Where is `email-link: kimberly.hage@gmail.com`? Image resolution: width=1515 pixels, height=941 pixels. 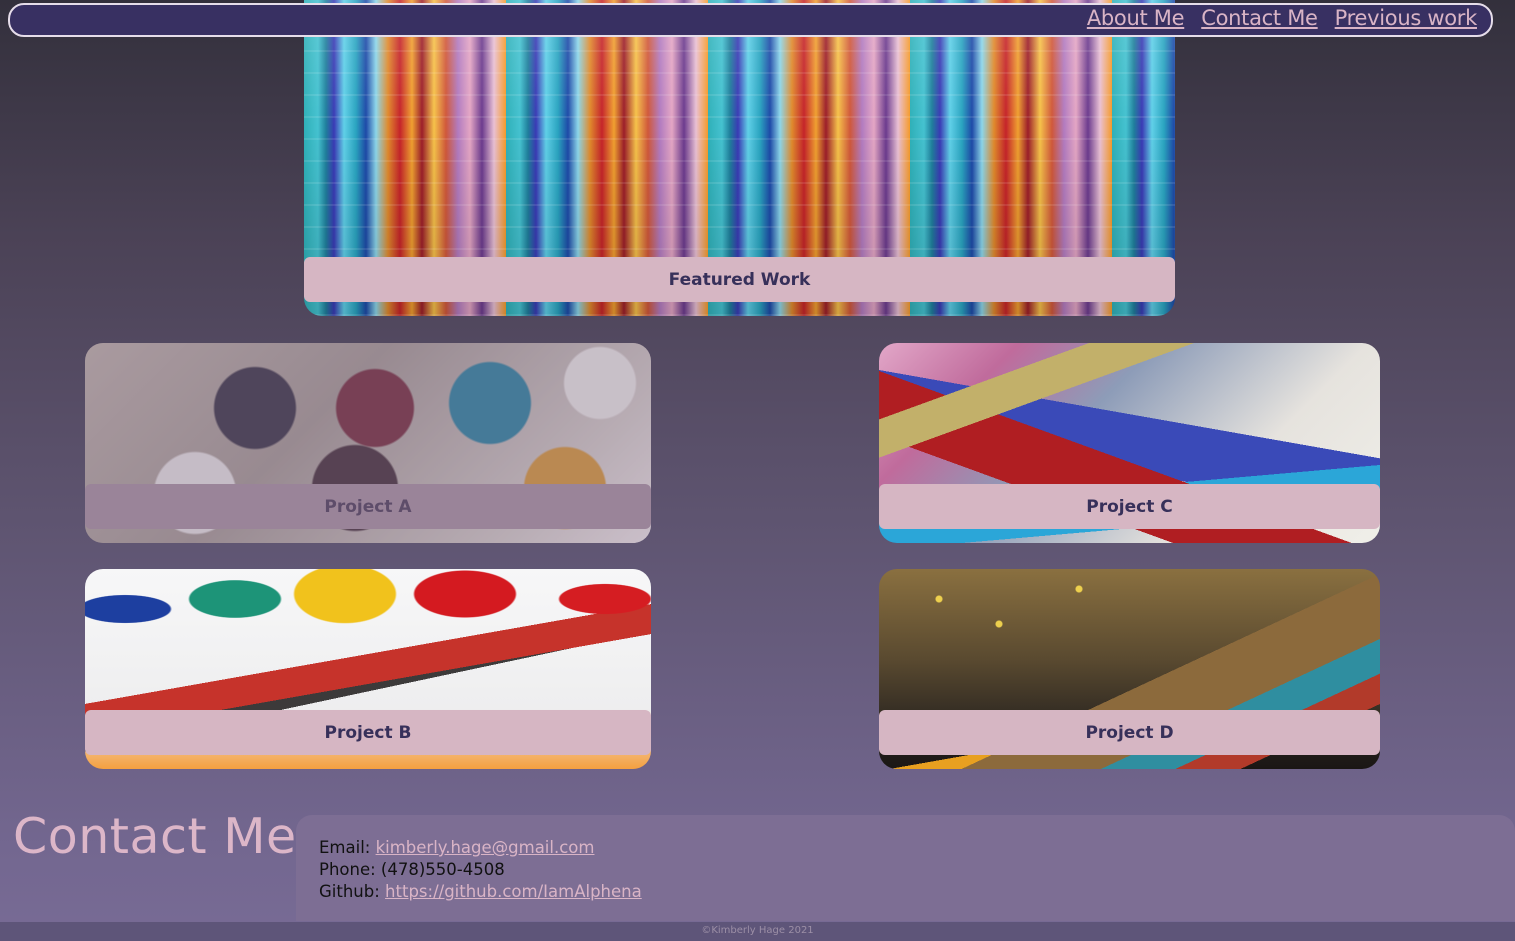 email-link: kimberly.hage@gmail.com is located at coordinates (485, 847).